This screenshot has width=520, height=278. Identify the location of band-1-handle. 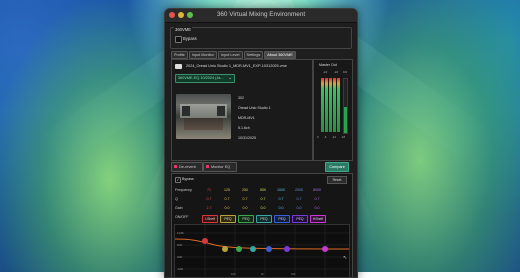
(205, 241).